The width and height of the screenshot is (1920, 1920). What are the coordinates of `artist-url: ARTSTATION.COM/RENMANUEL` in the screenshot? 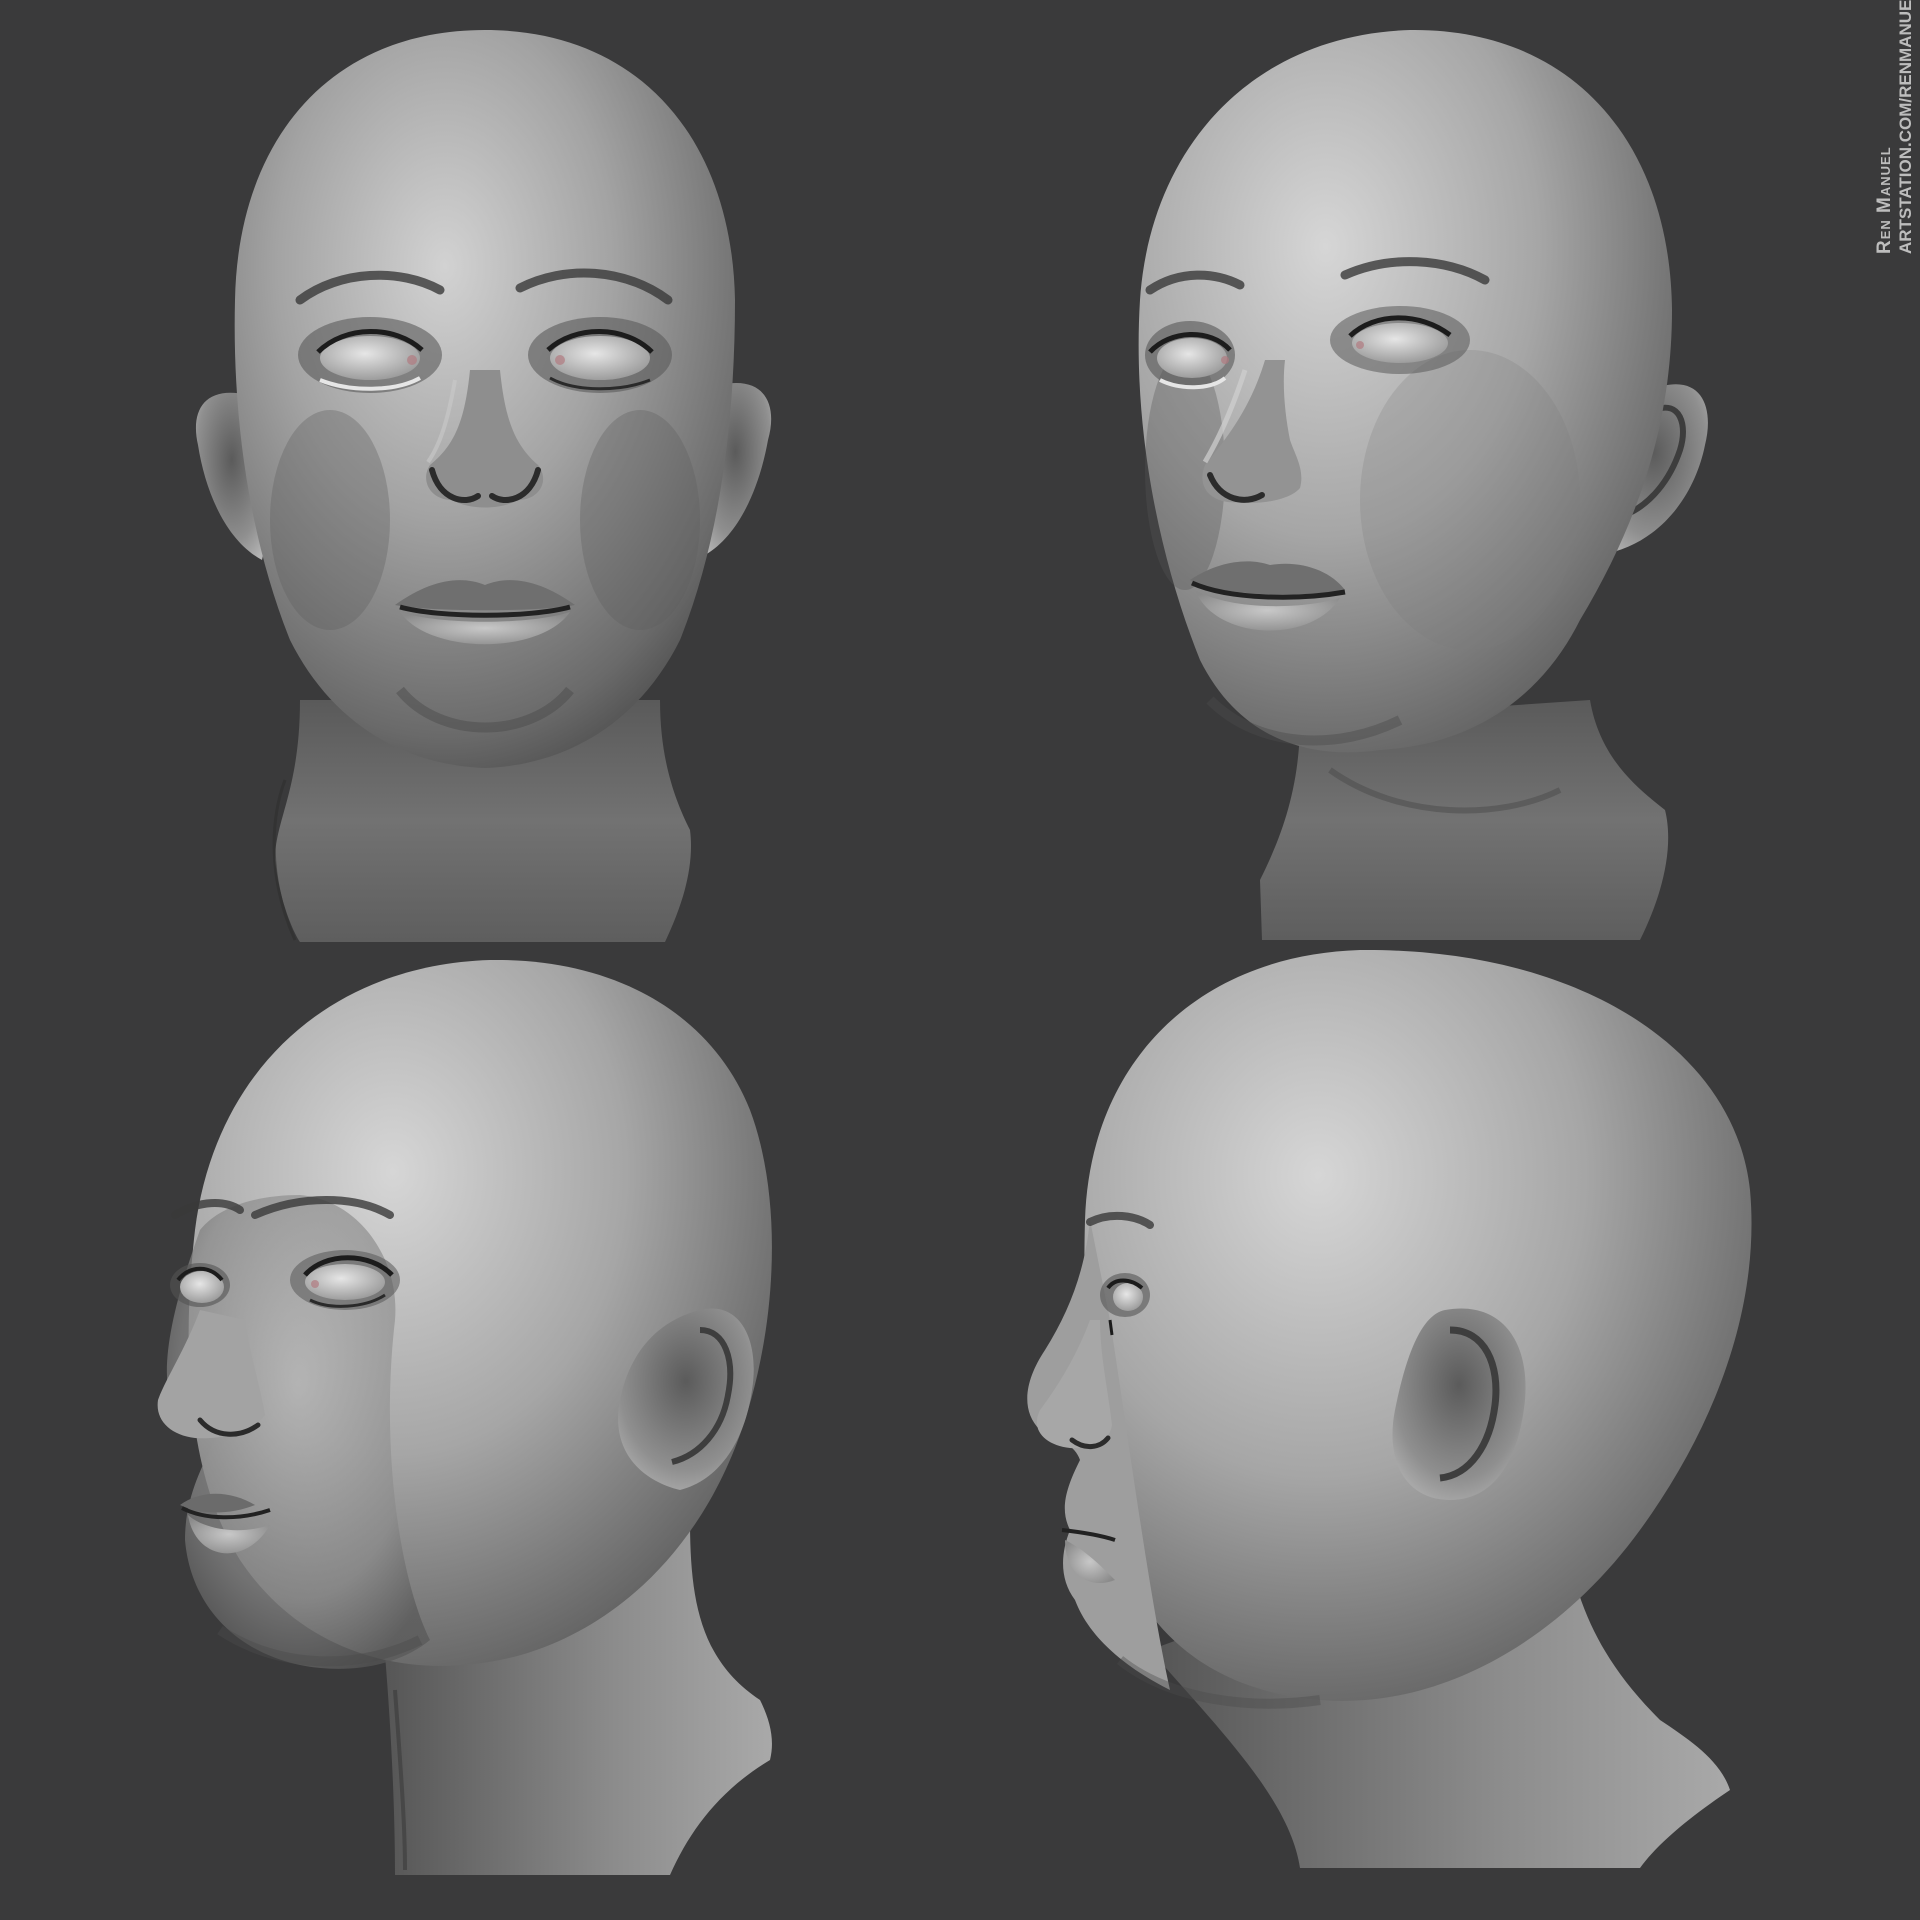 It's located at (1905, 127).